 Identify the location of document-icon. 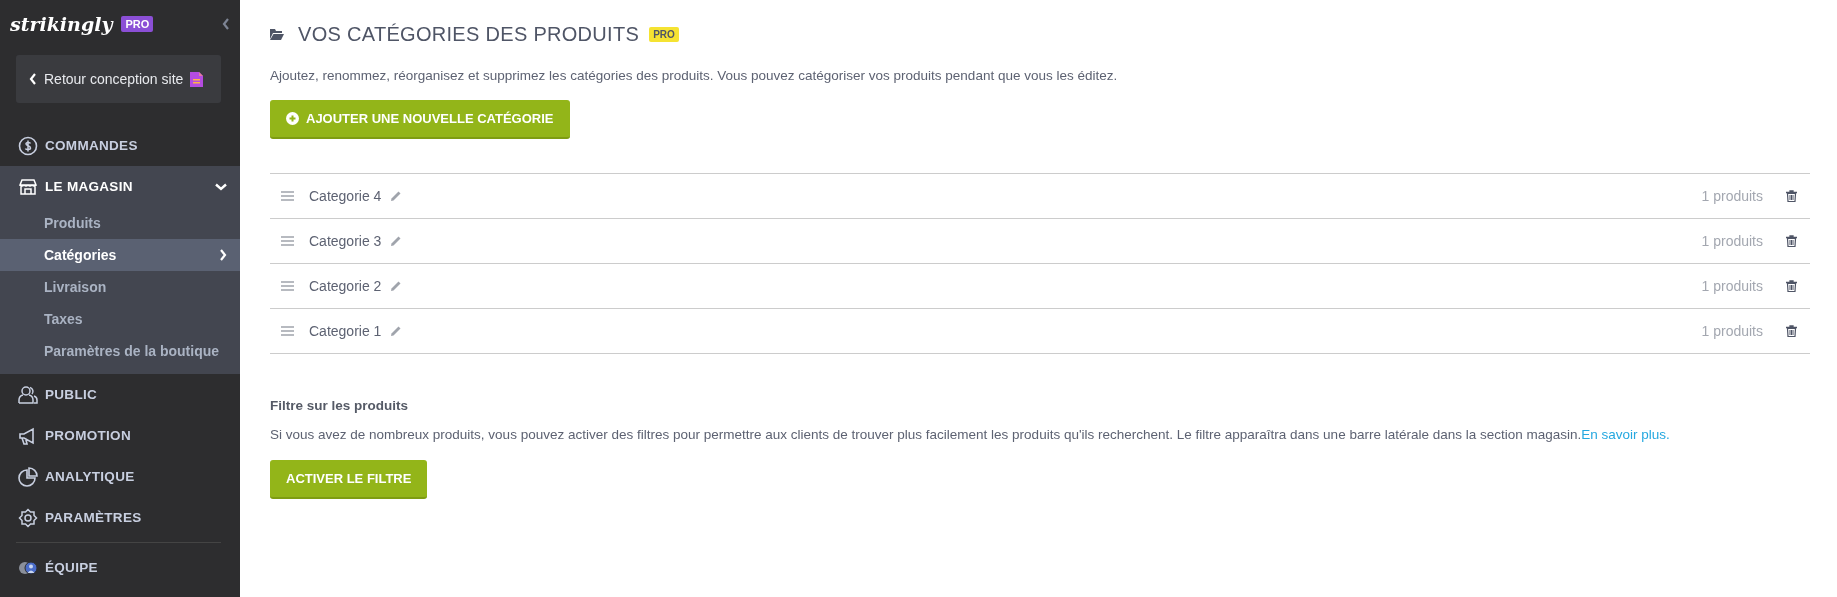
(197, 79).